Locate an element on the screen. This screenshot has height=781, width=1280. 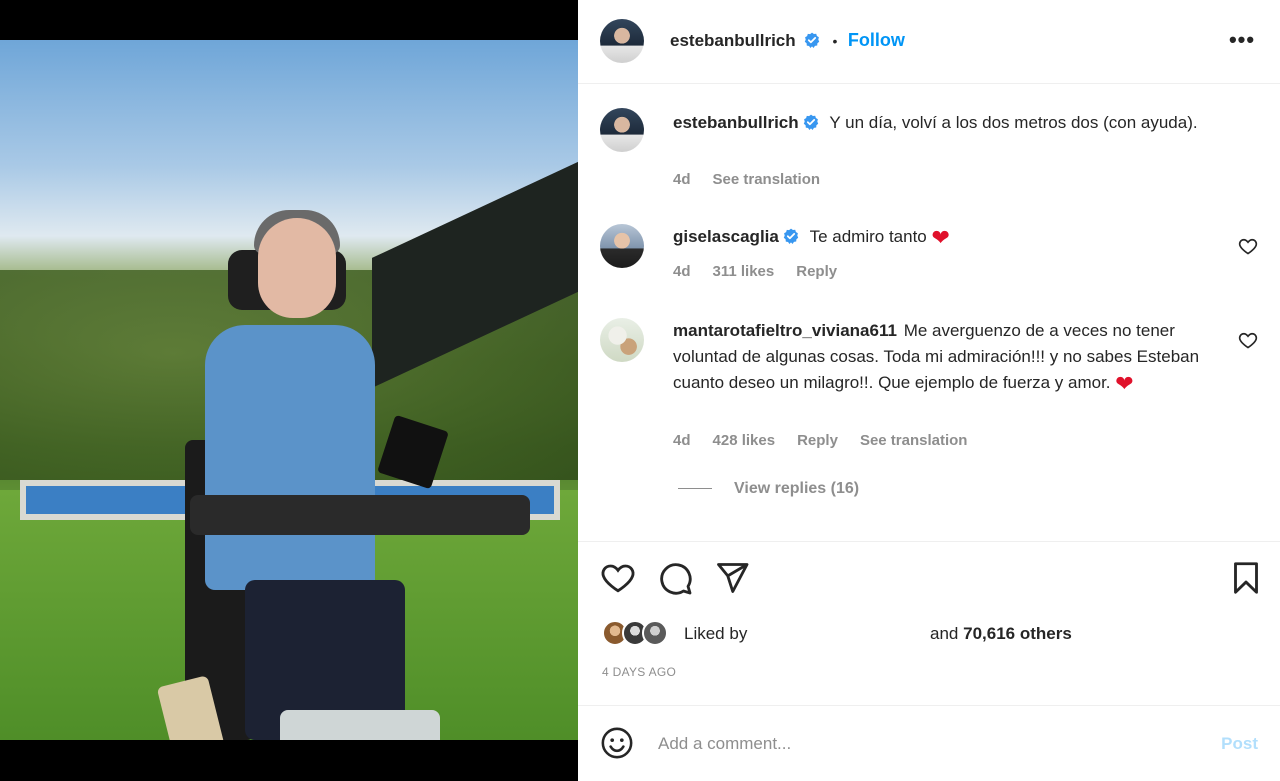
post-comment-button: Post is located at coordinates (1239, 744).